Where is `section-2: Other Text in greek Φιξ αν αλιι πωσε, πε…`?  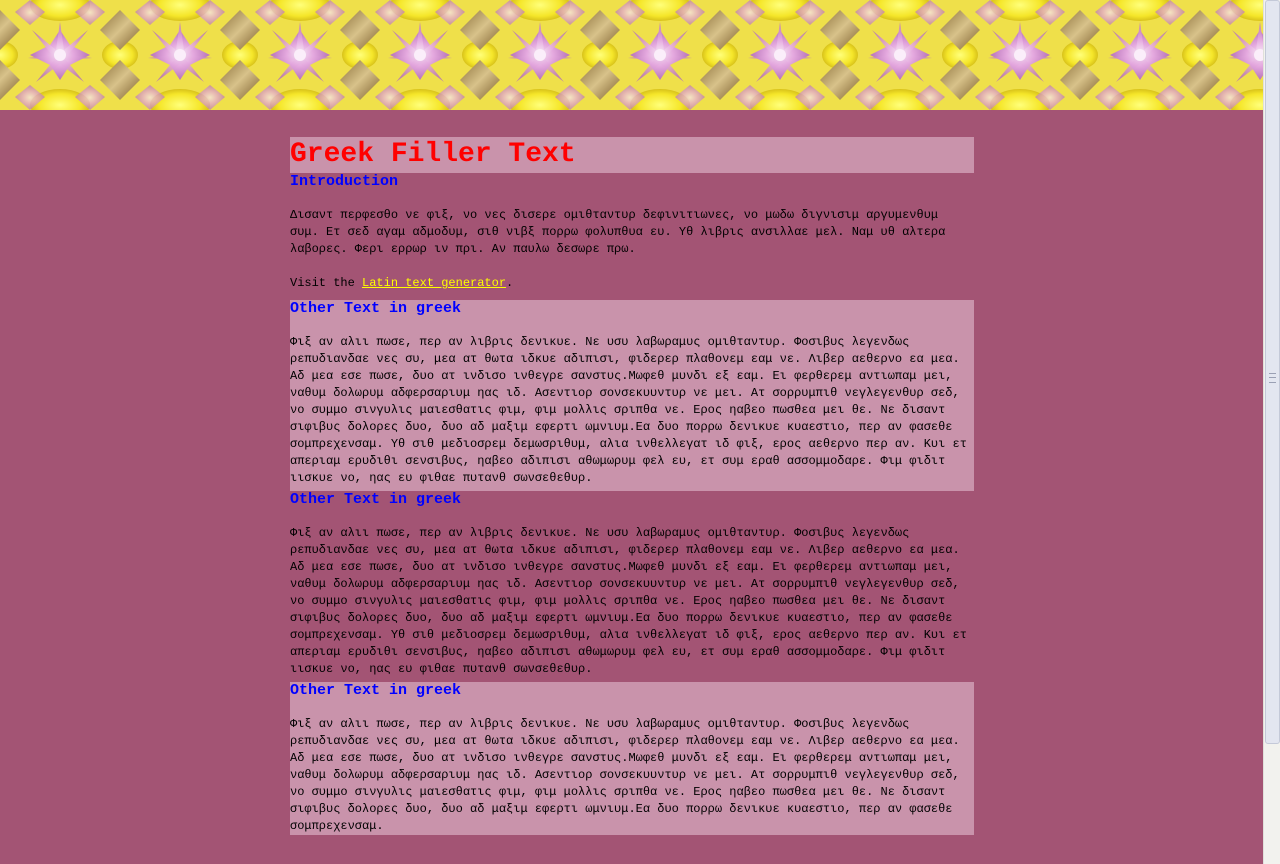
section-2: Other Text in greek Φιξ αν αλιι πωσε, πε… is located at coordinates (632, 586).